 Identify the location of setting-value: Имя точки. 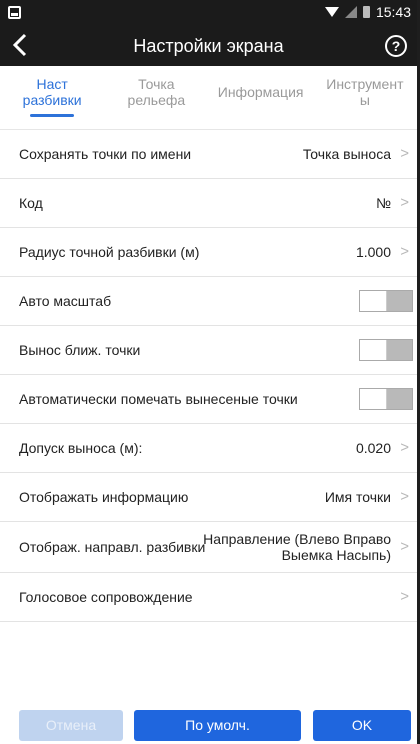
(357, 497).